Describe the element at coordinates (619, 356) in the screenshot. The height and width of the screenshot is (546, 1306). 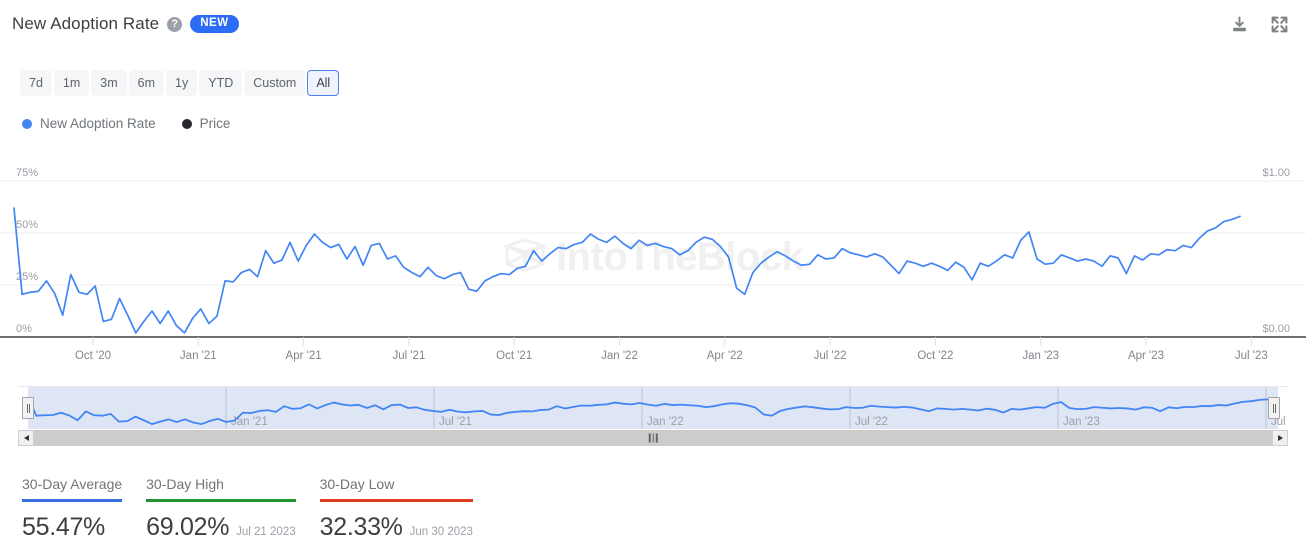
I see `x-axis-tick-label: Jan '22` at that location.